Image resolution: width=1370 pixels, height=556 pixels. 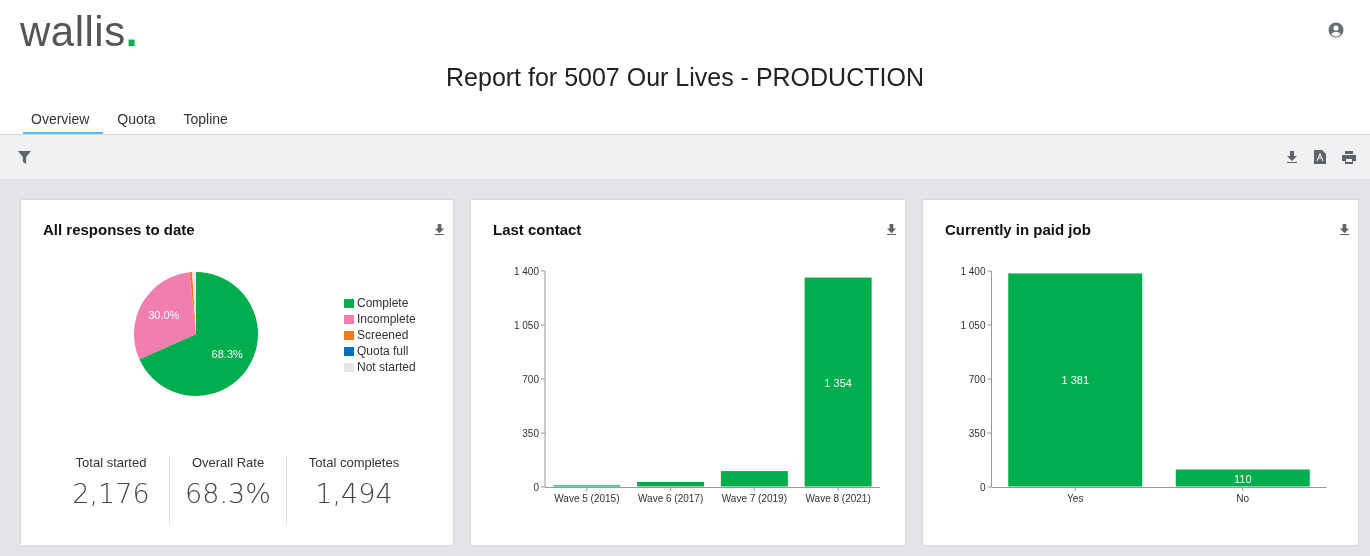 What do you see at coordinates (164, 315) in the screenshot?
I see `slice-label: 30.0%` at bounding box center [164, 315].